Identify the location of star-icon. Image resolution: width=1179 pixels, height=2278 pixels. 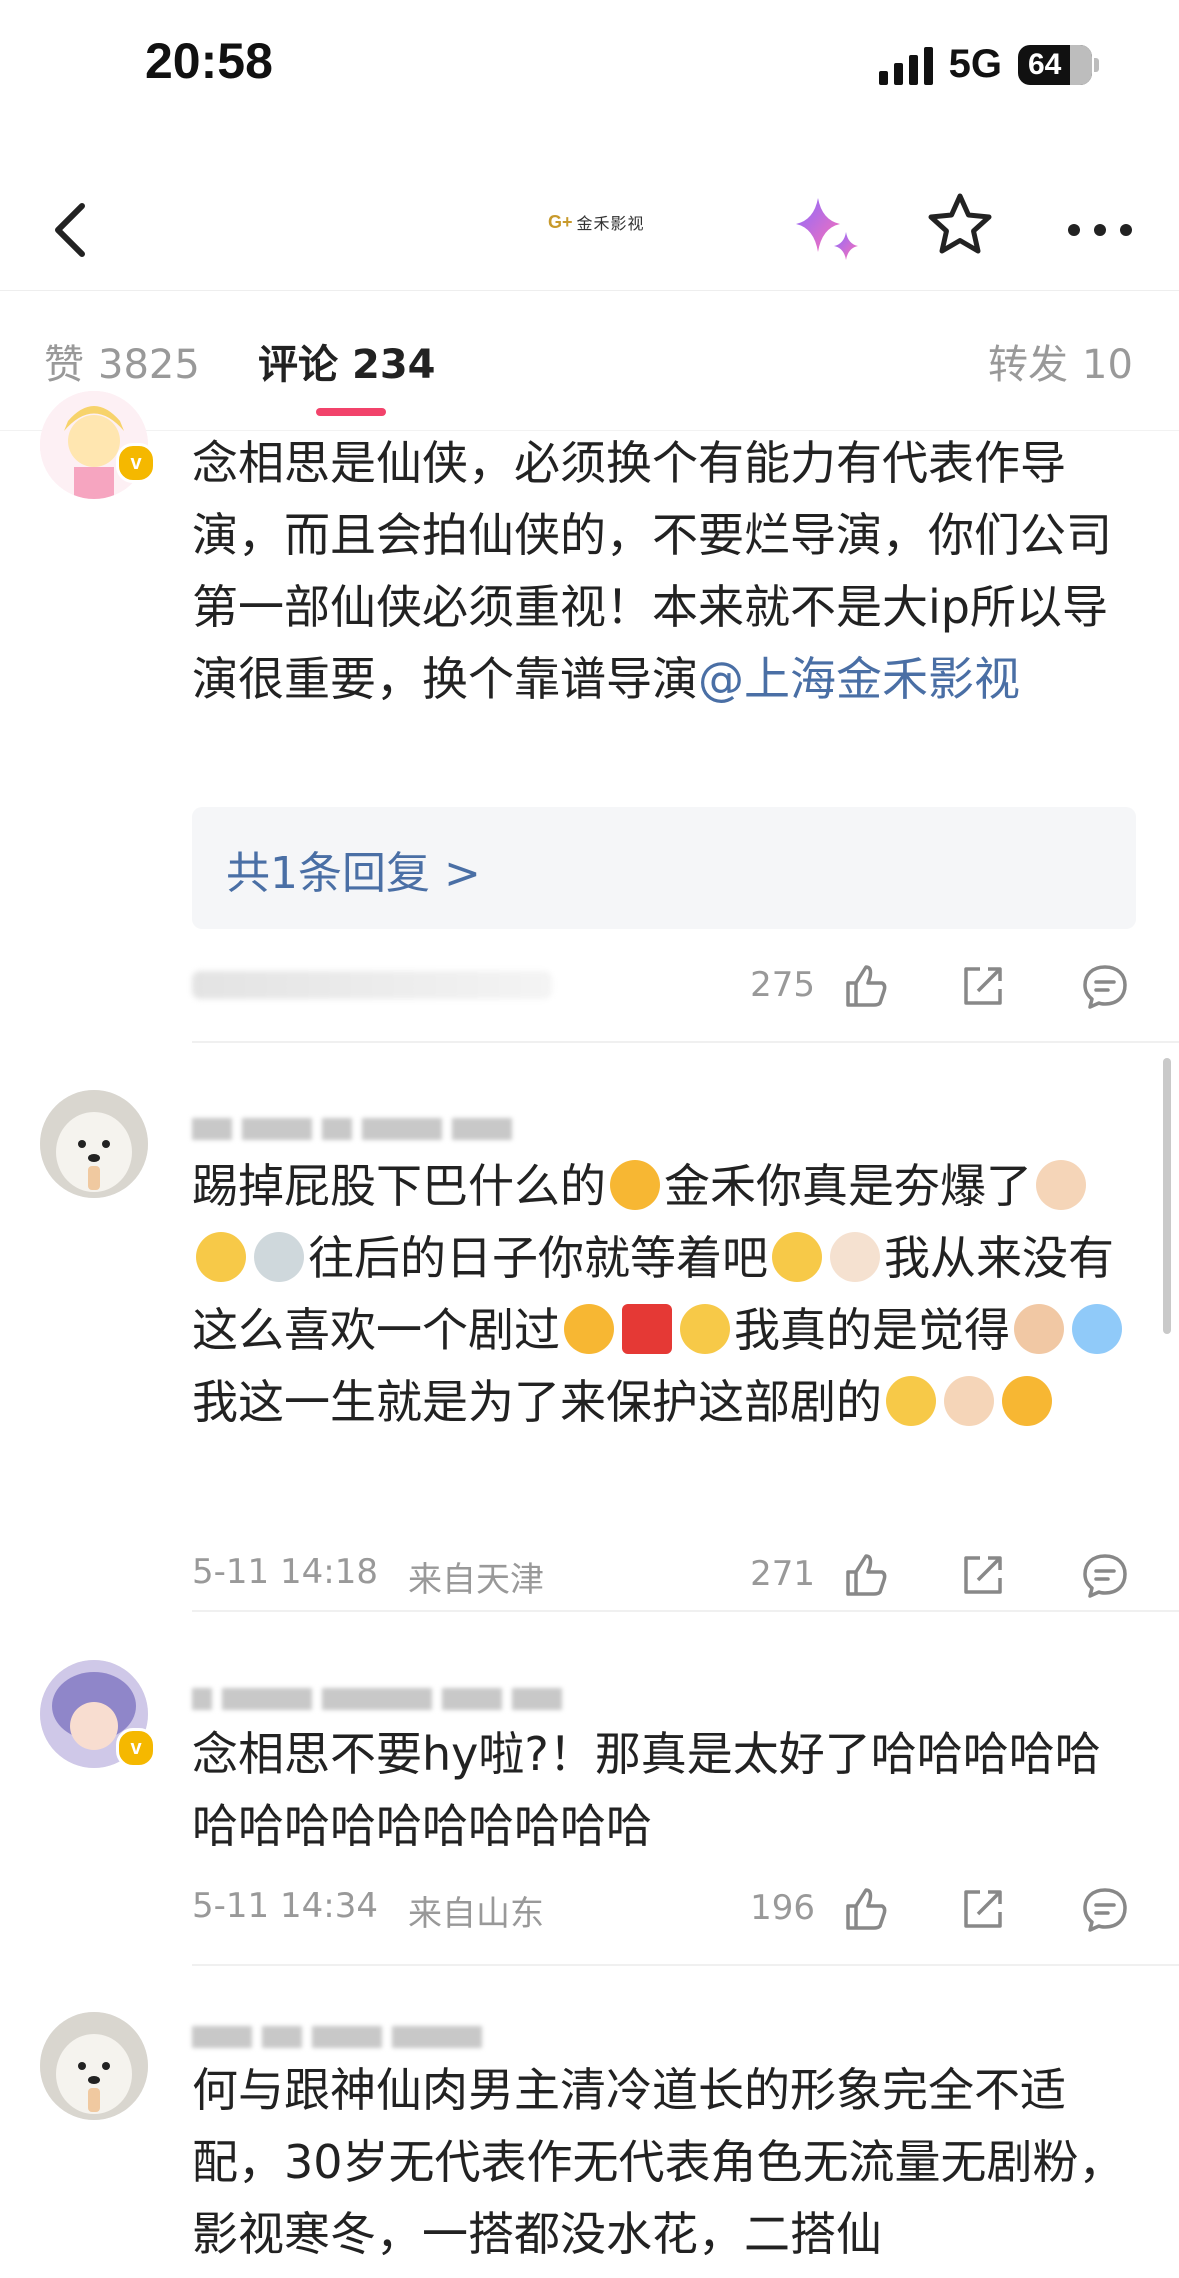
(960, 226).